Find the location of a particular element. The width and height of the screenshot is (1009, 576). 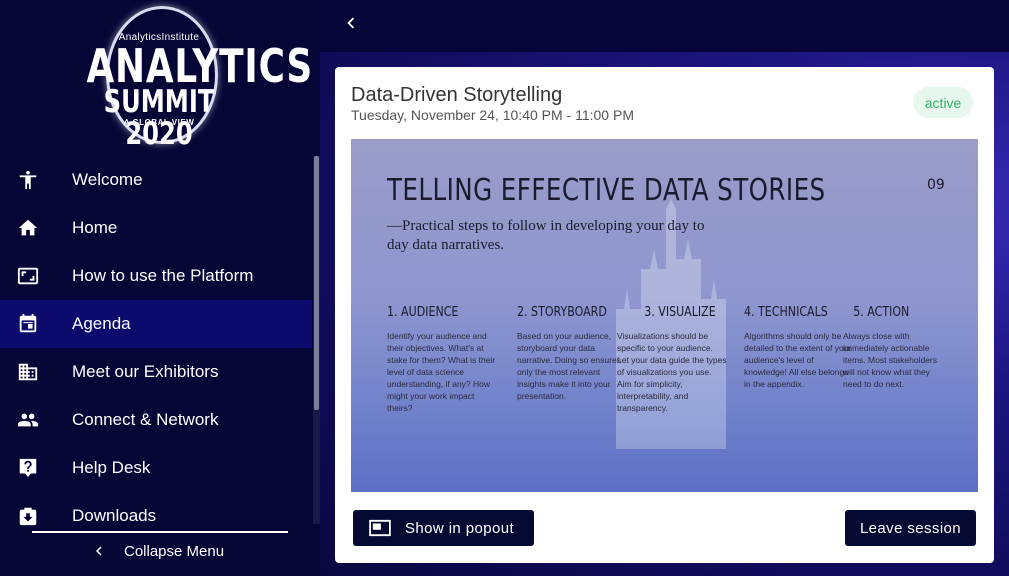

sidebar-item-label: How to use the Platform is located at coordinates (163, 275).